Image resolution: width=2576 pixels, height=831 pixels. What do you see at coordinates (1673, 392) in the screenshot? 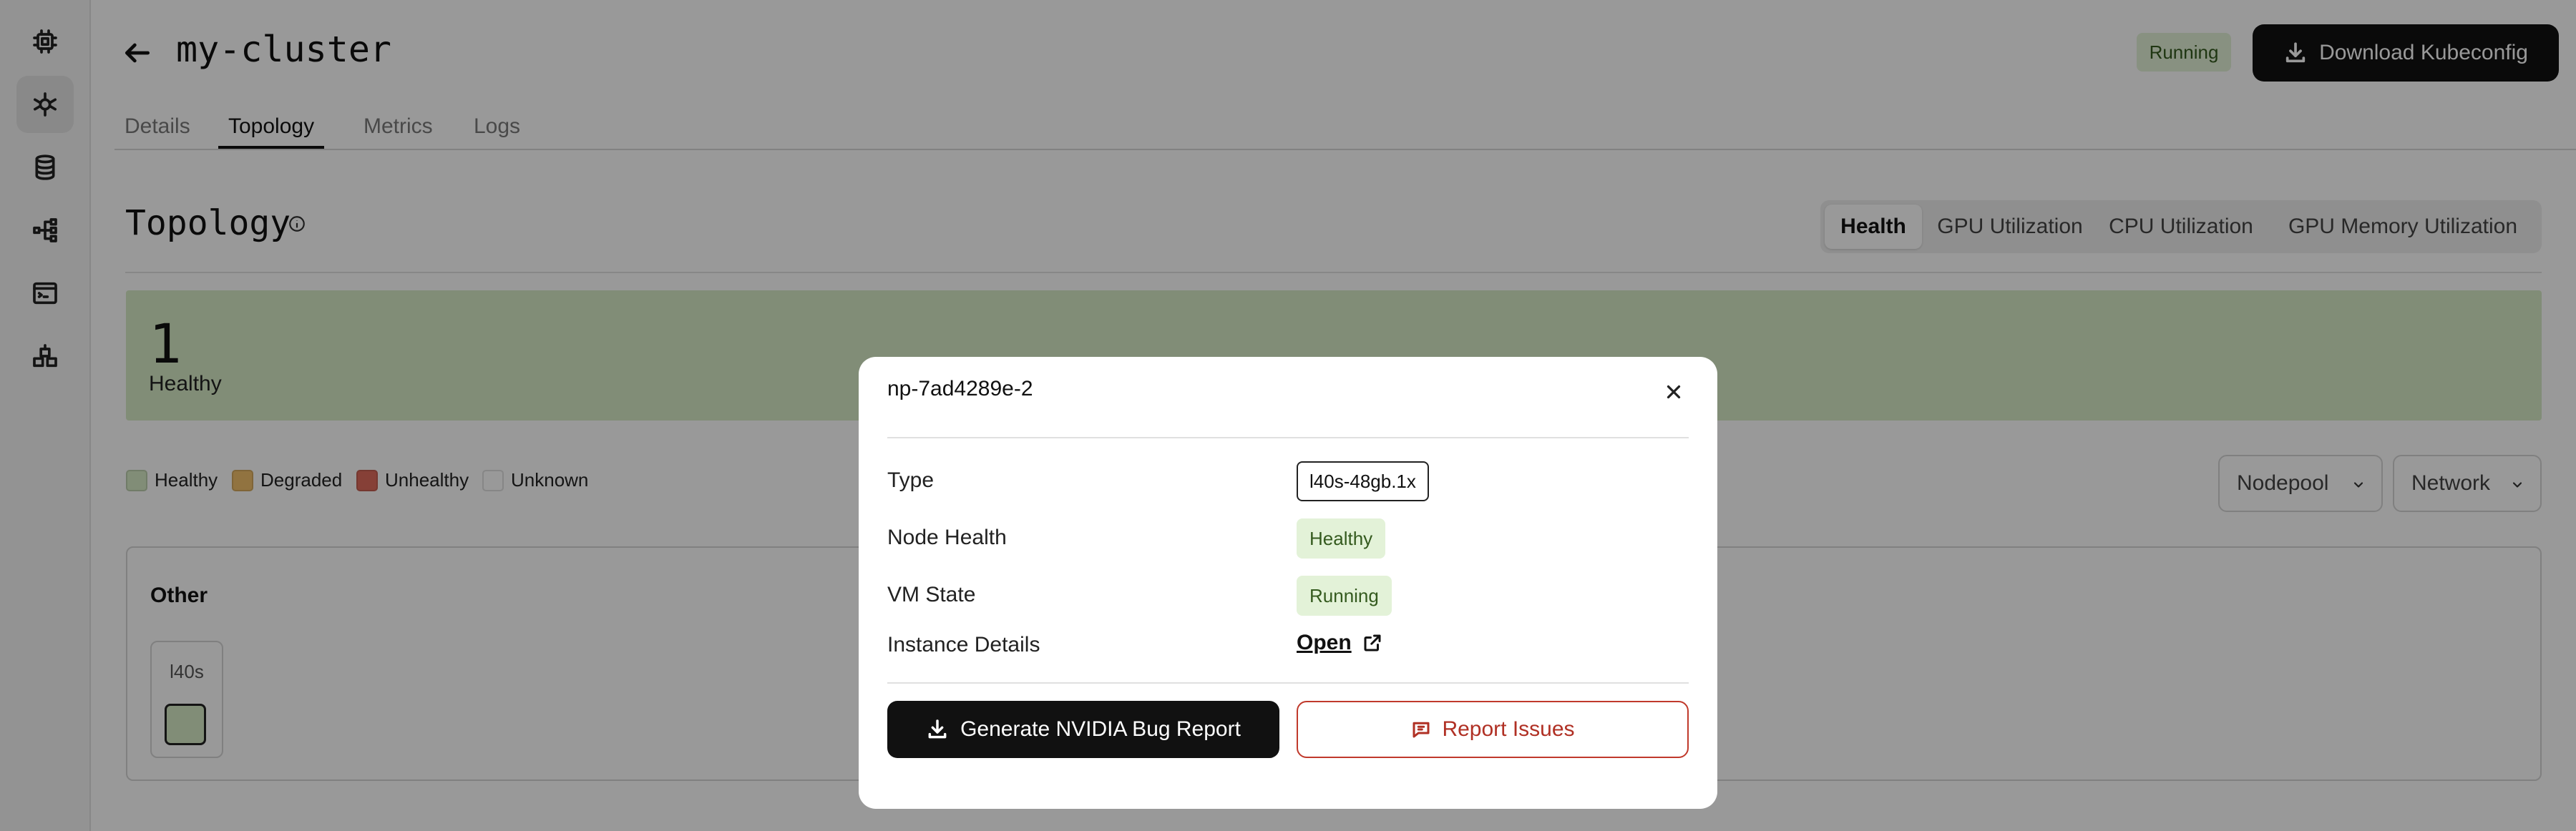
I see `close-icon` at bounding box center [1673, 392].